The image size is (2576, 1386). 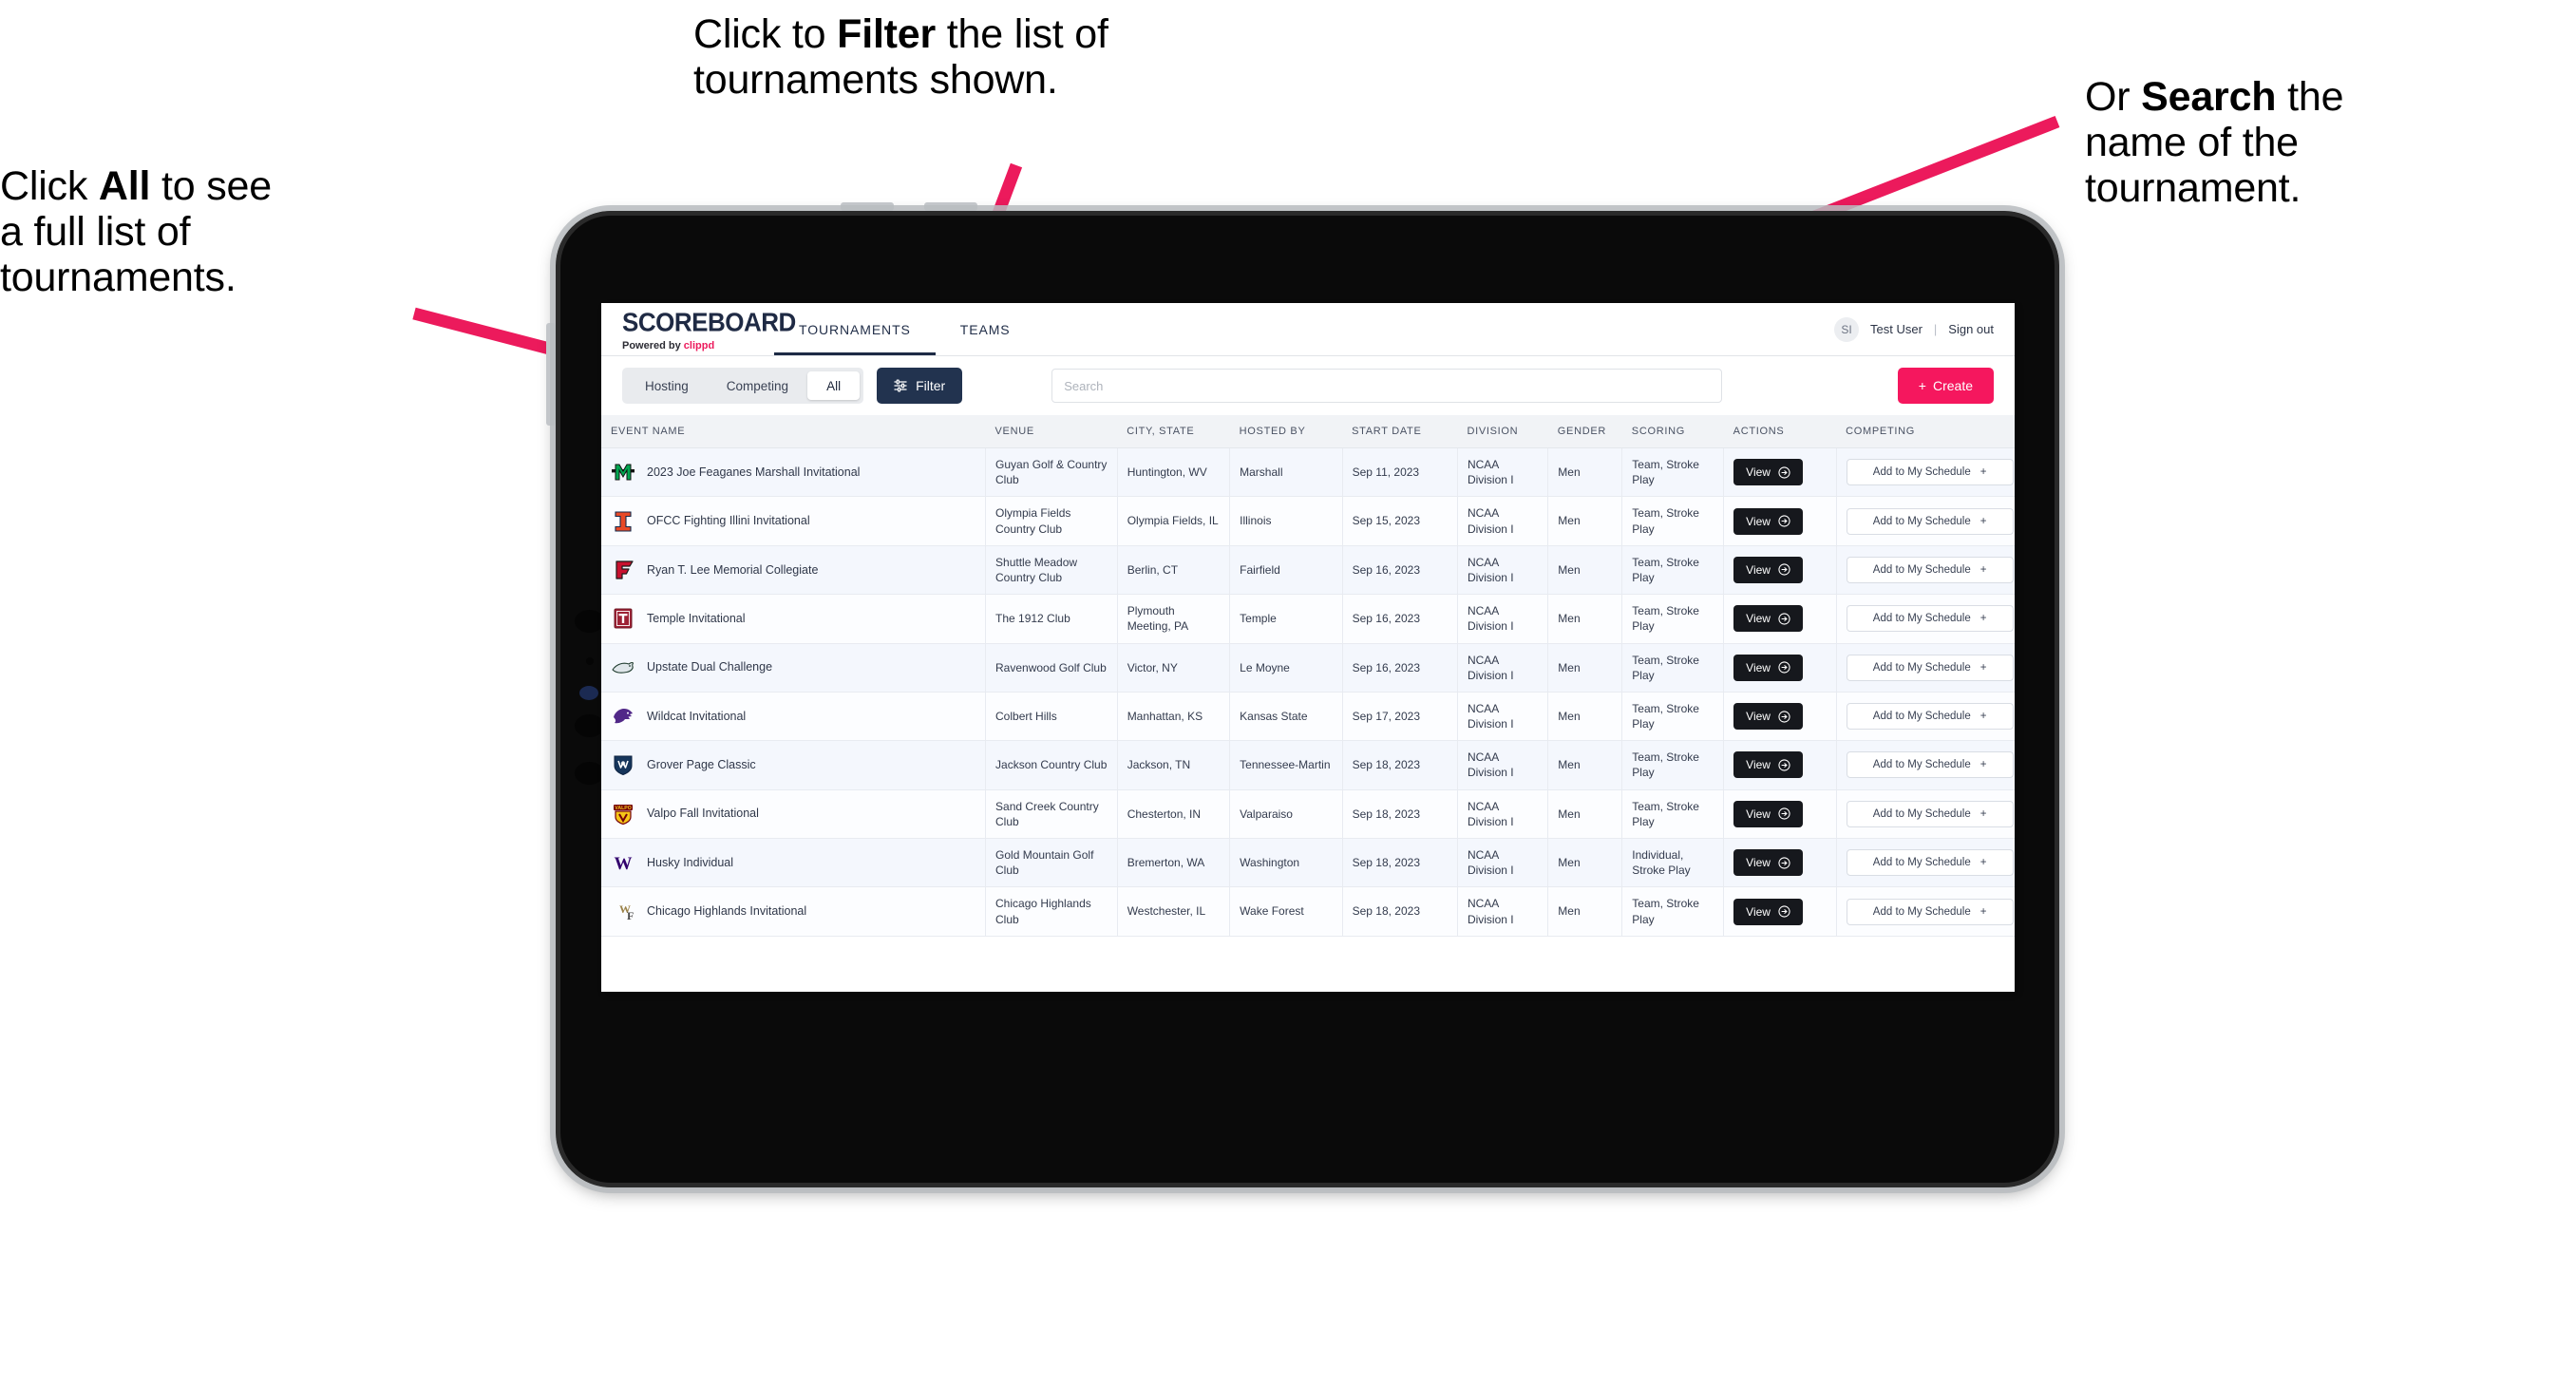 I want to click on search-input, so click(x=1387, y=386).